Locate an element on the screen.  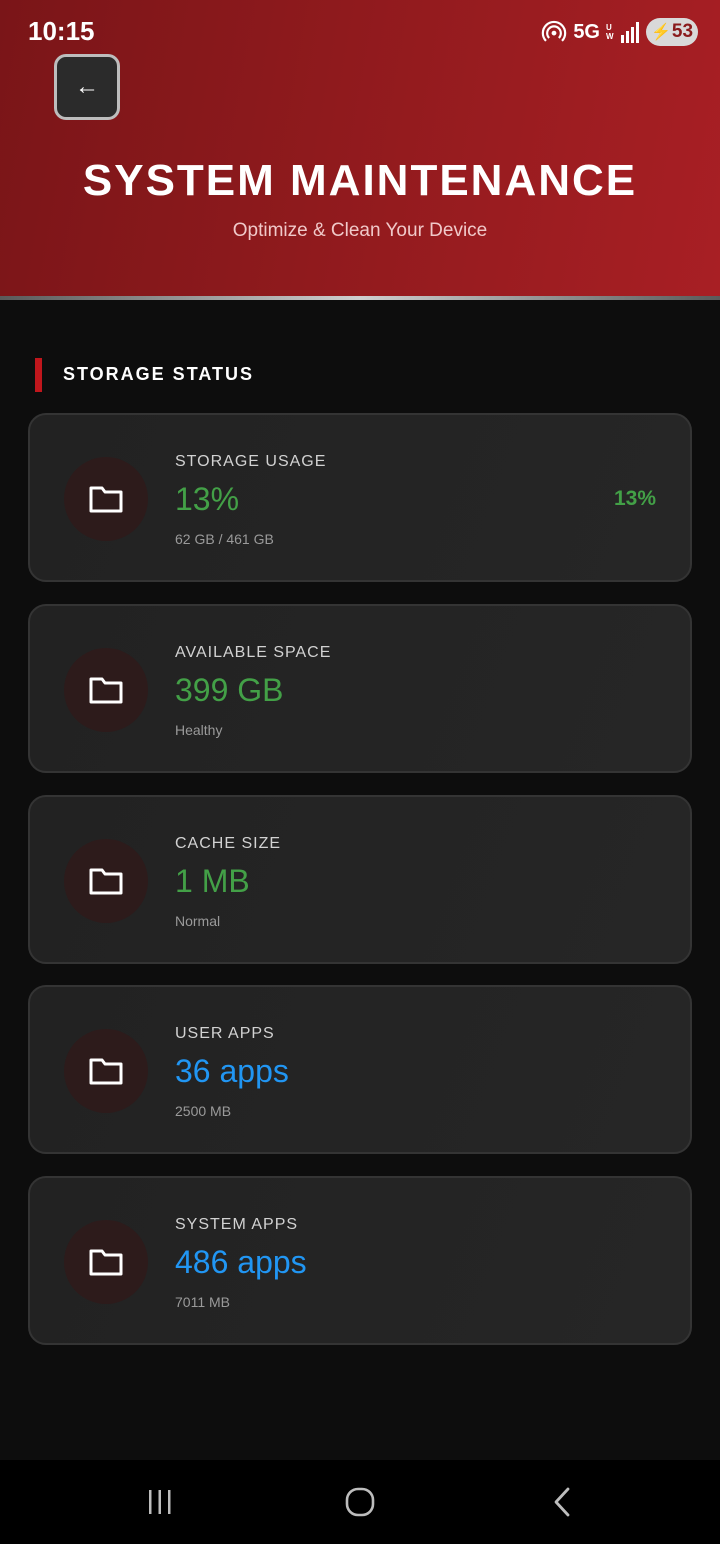
card-label: STORAGE USAGE is located at coordinates (251, 461).